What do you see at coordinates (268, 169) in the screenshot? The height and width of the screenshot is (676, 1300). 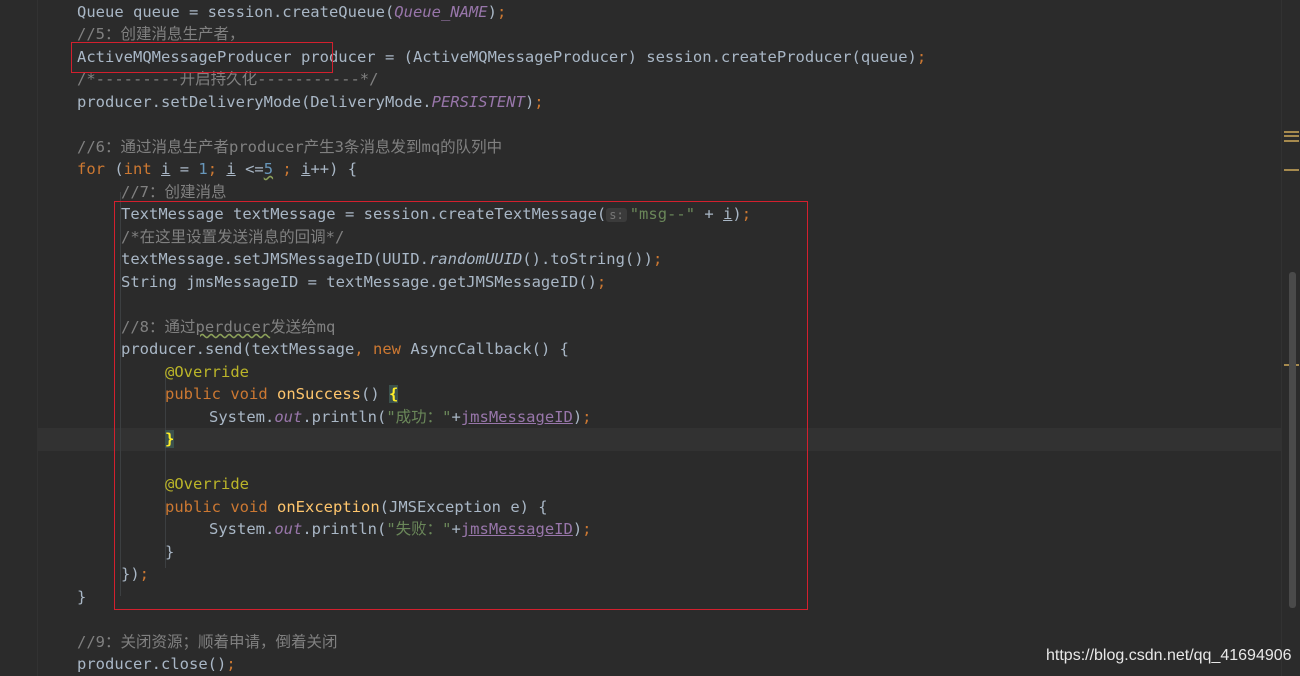 I see `number-literal: 5` at bounding box center [268, 169].